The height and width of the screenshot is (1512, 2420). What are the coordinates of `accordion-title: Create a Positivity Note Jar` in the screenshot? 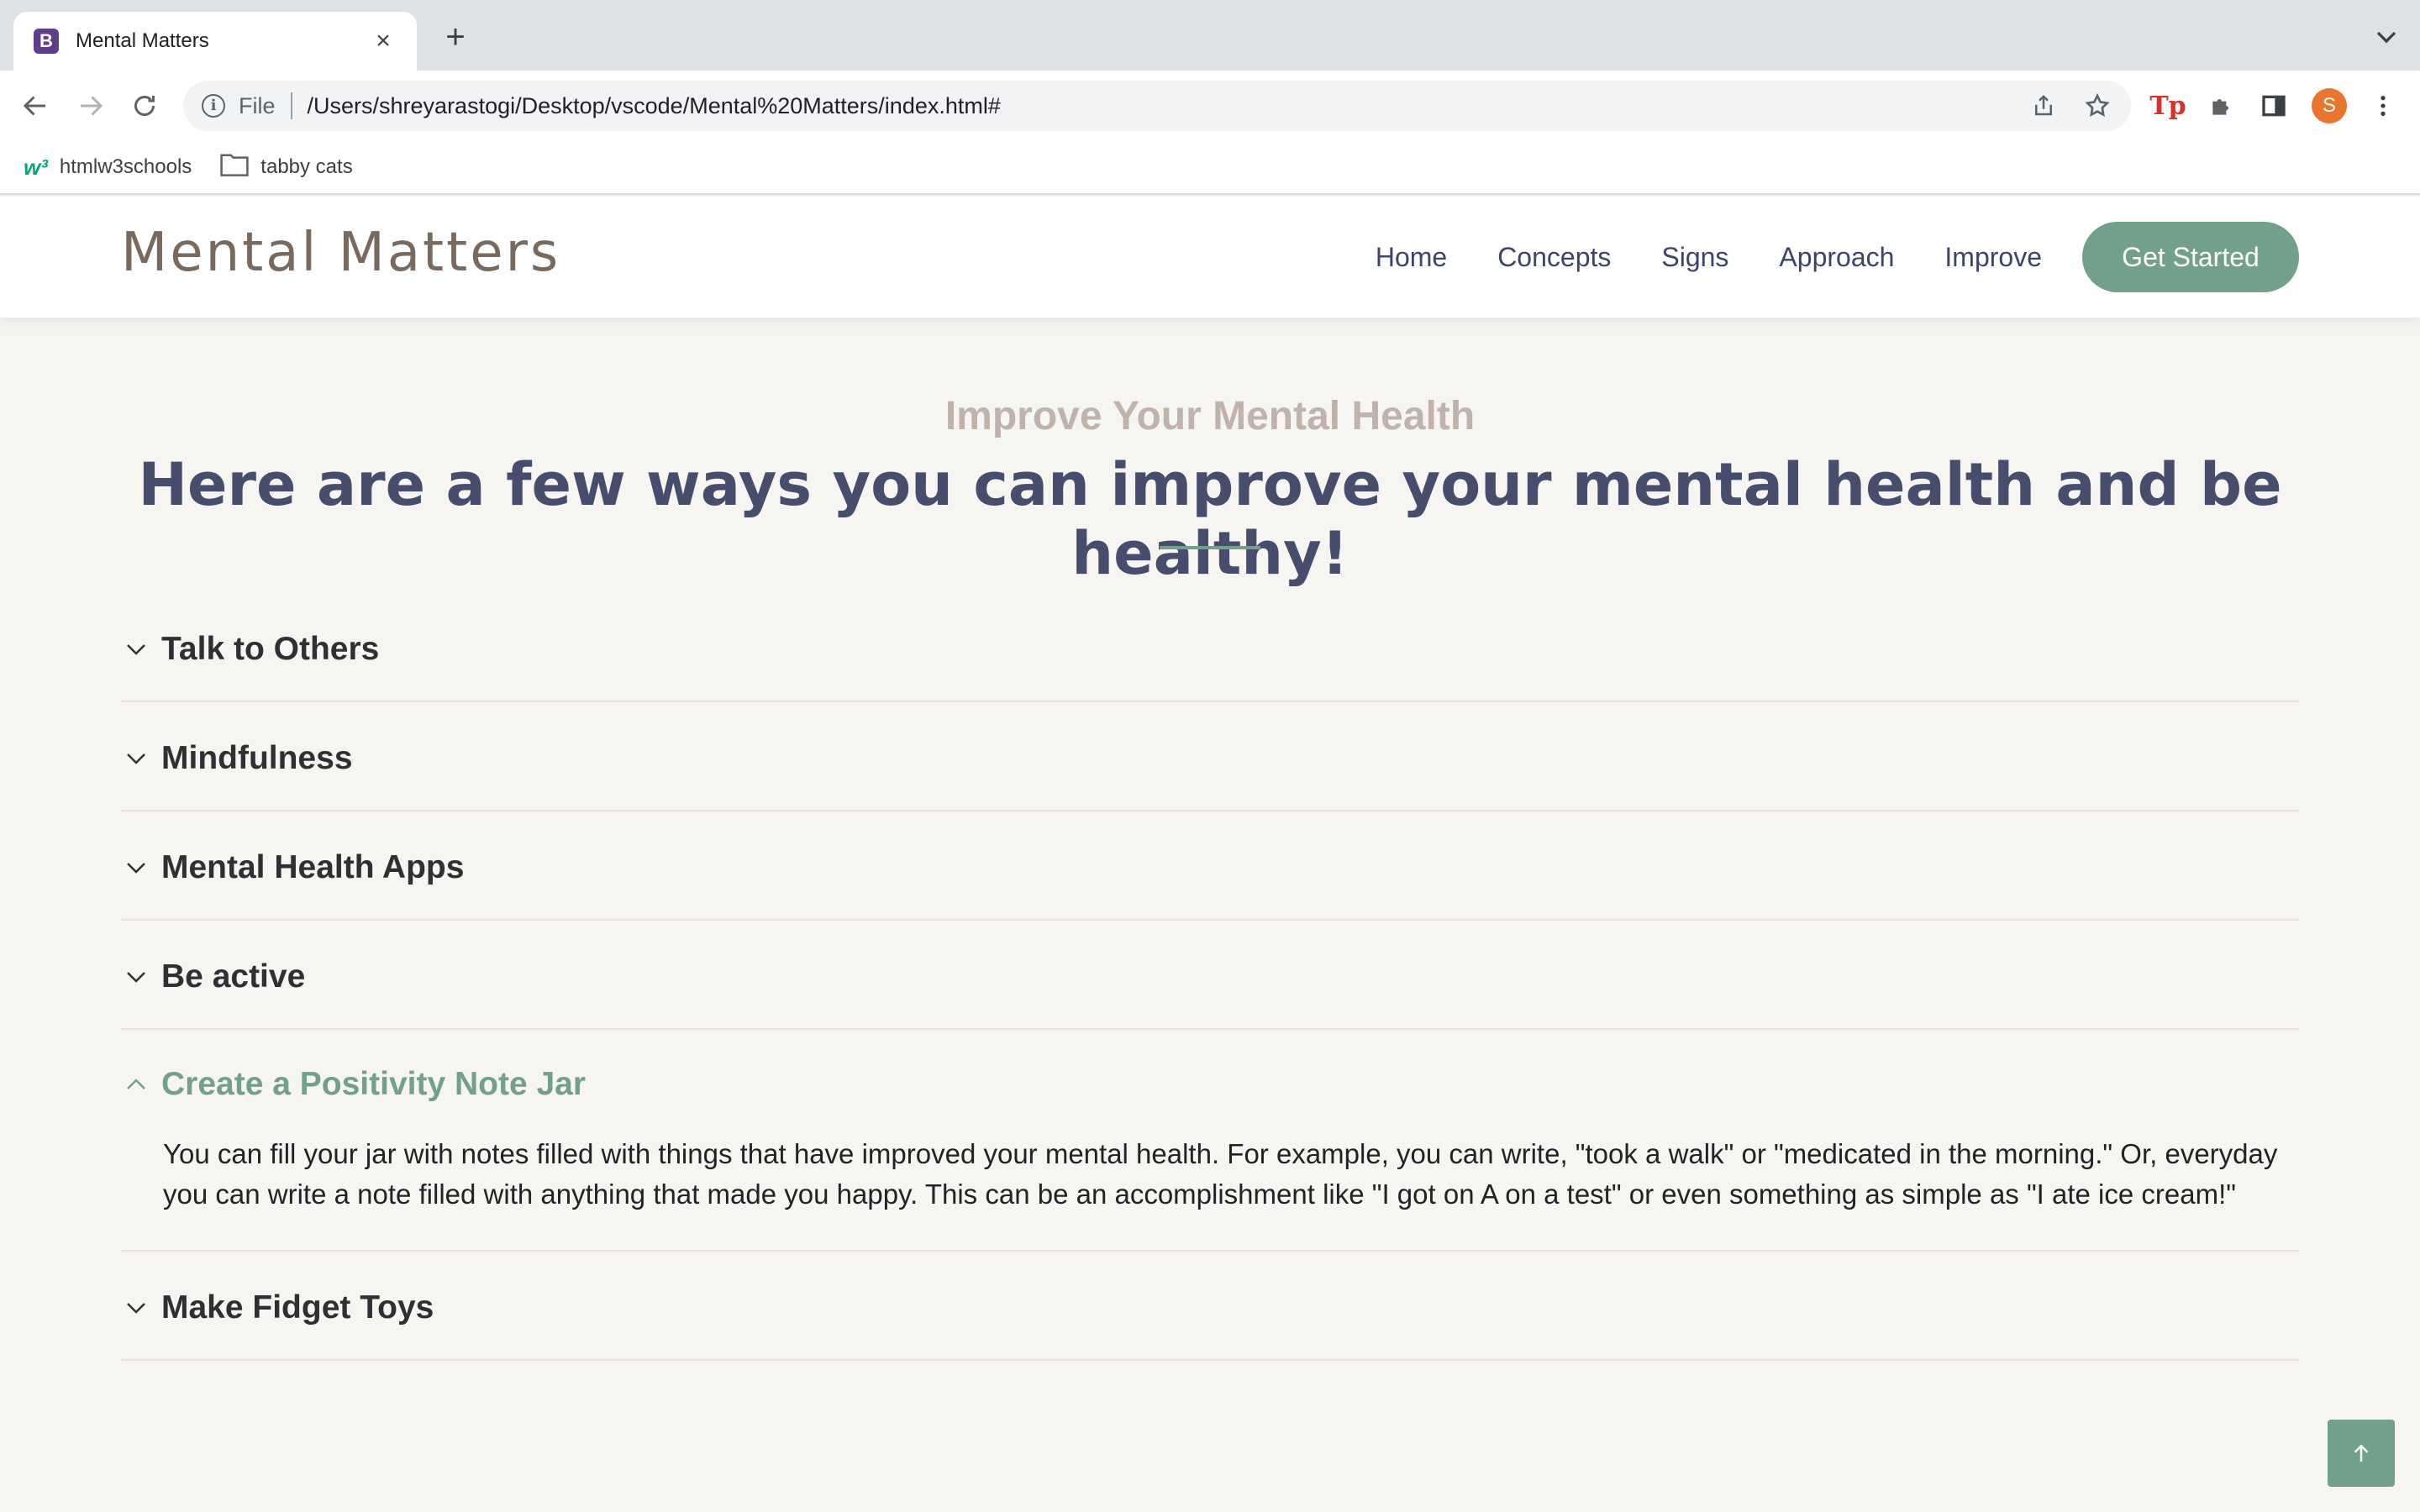 It's located at (374, 1084).